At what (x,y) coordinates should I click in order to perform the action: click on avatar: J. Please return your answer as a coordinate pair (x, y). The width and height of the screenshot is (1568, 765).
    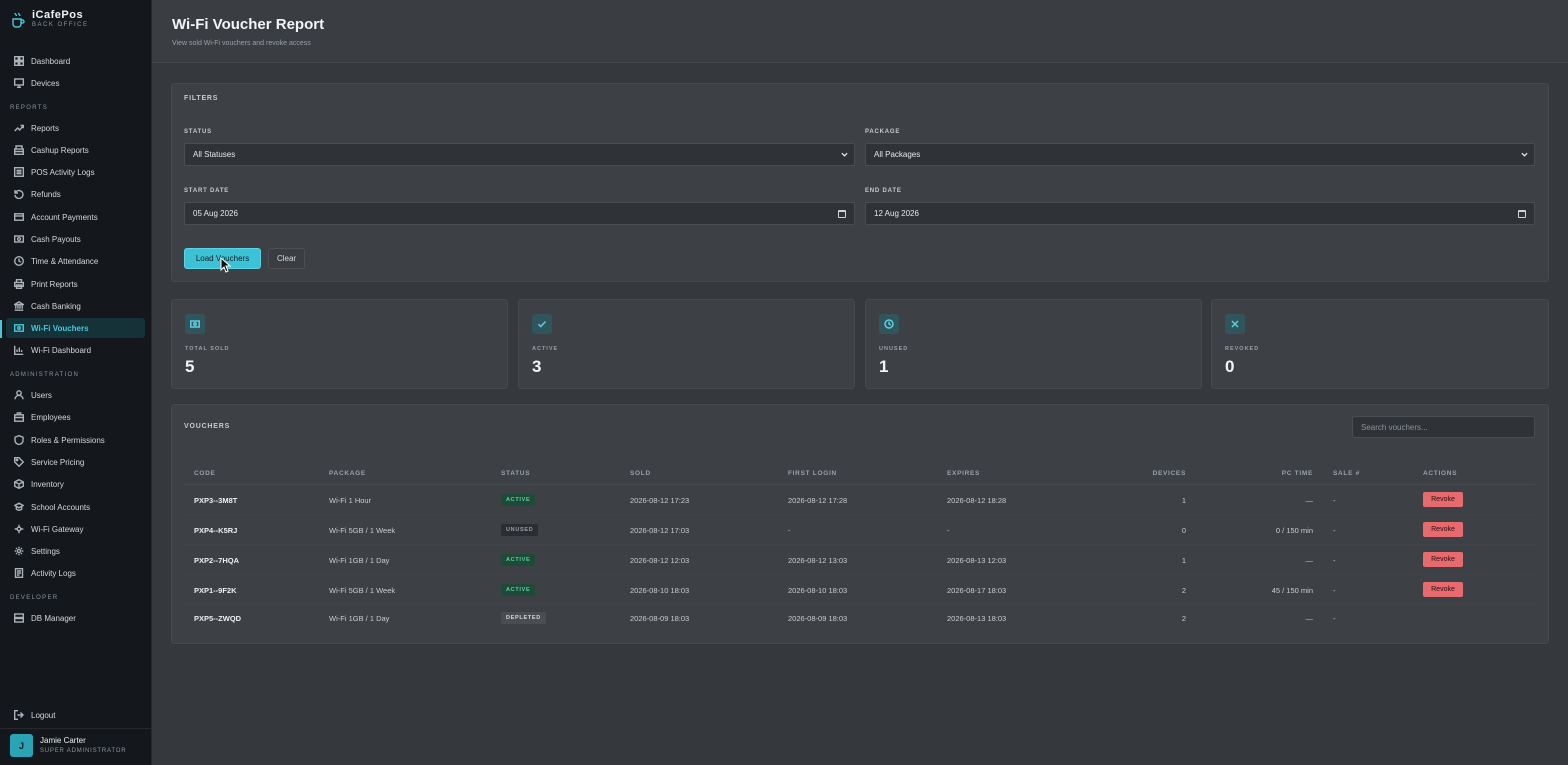
    Looking at the image, I should click on (21, 745).